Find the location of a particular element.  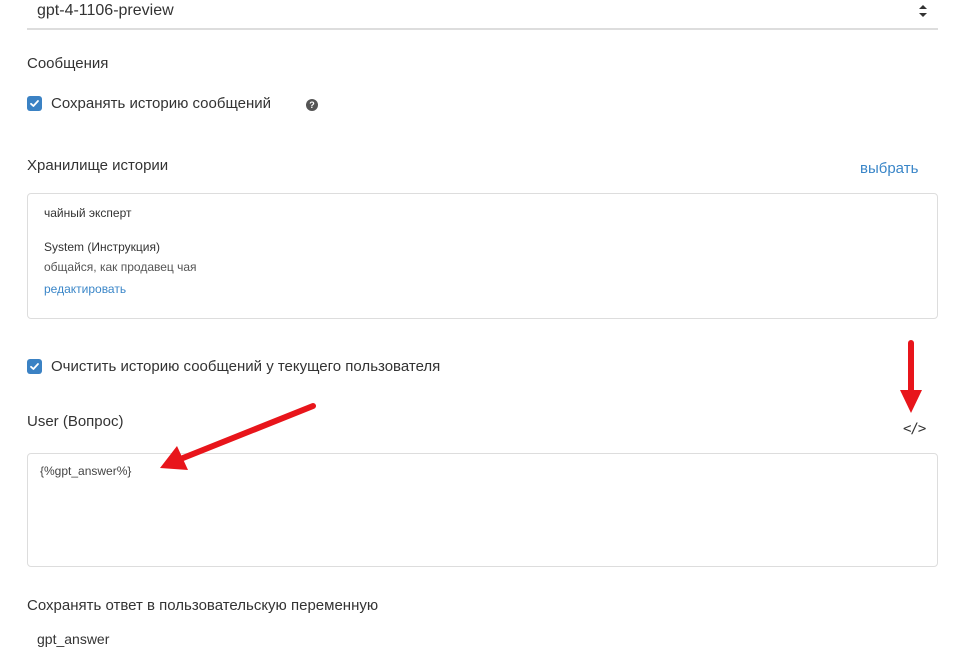

save-answer-variable: gpt_answer is located at coordinates (73, 639).